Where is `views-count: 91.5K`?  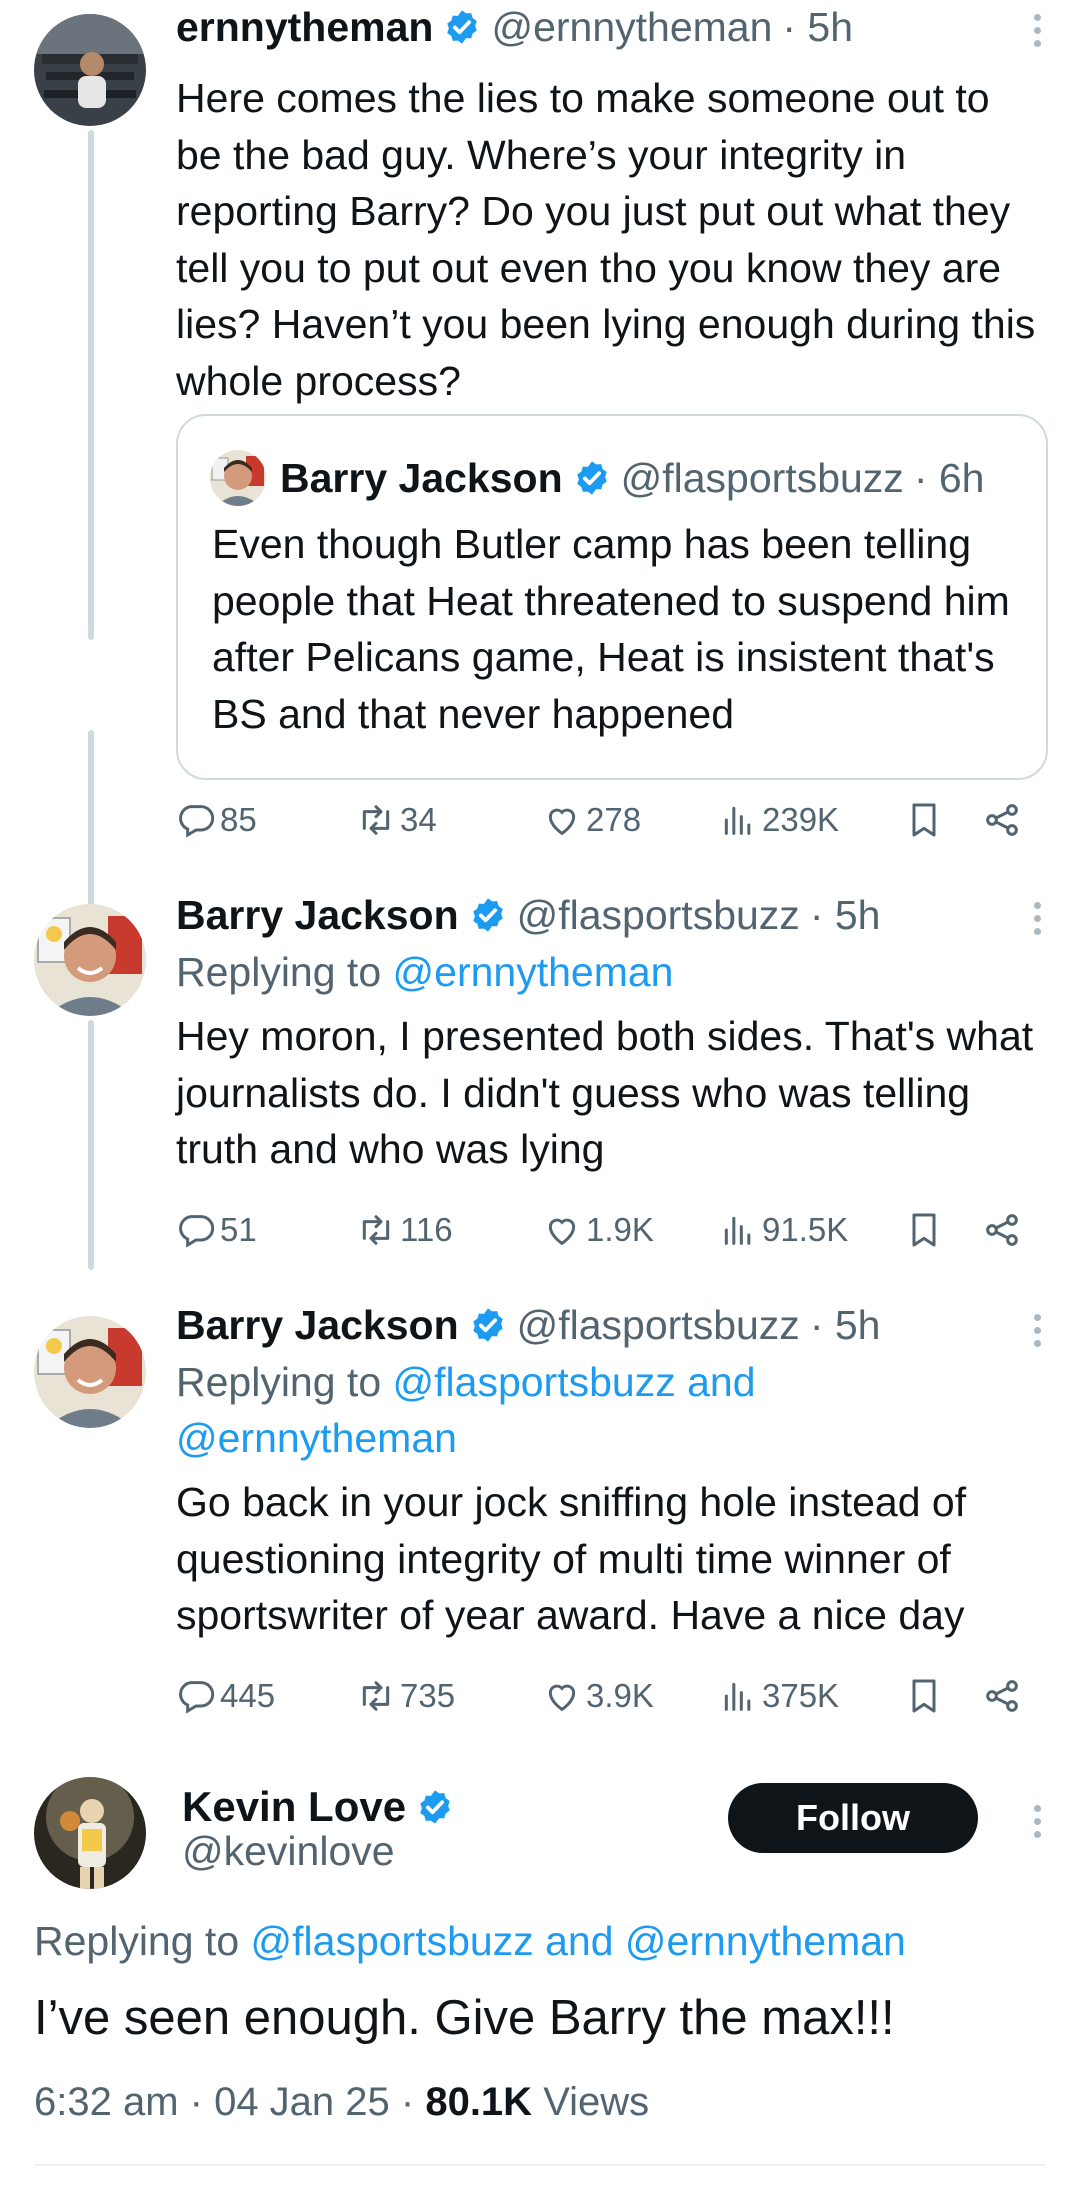 views-count: 91.5K is located at coordinates (805, 1229).